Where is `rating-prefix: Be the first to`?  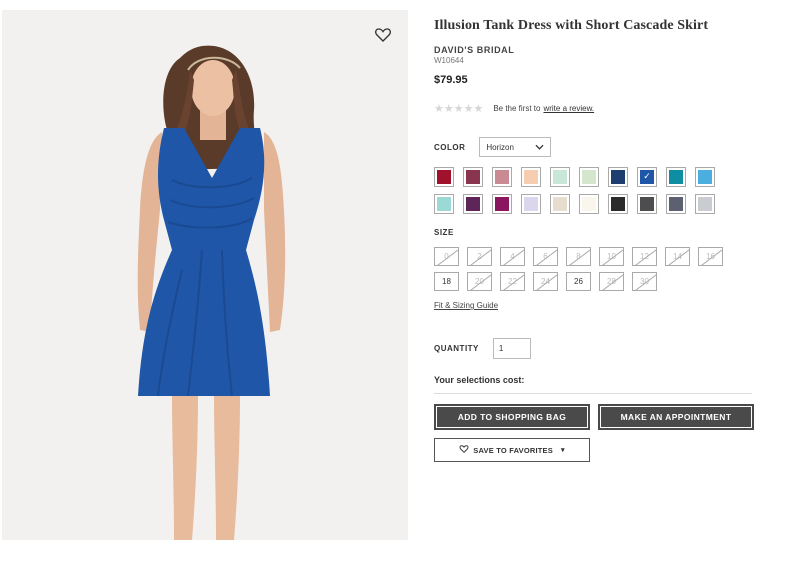
rating-prefix: Be the first to is located at coordinates (517, 108).